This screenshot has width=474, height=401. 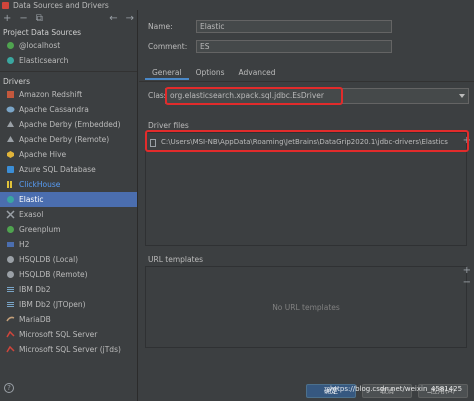 What do you see at coordinates (16, 81) in the screenshot?
I see `drivers-title: Drivers` at bounding box center [16, 81].